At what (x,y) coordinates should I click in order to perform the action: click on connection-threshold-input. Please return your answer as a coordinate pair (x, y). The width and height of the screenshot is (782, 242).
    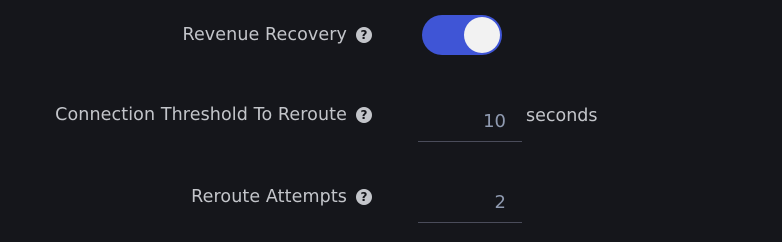
    Looking at the image, I should click on (470, 121).